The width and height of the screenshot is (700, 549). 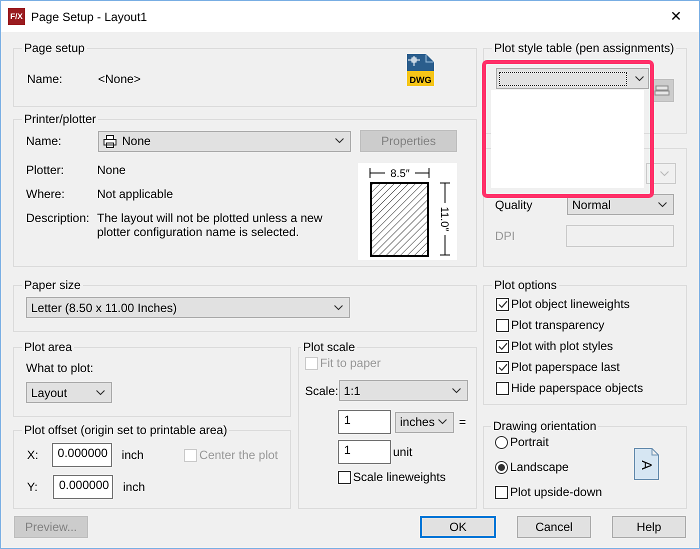 What do you see at coordinates (52, 285) in the screenshot?
I see `group-title: Paper size` at bounding box center [52, 285].